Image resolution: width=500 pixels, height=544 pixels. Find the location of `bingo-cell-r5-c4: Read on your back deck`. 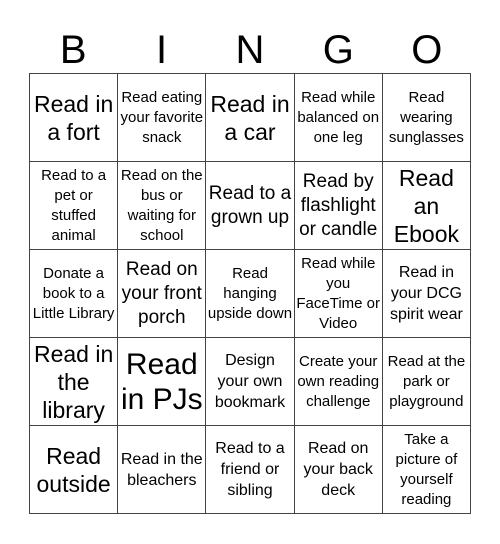

bingo-cell-r5-c4: Read on your back deck is located at coordinates (338, 470).